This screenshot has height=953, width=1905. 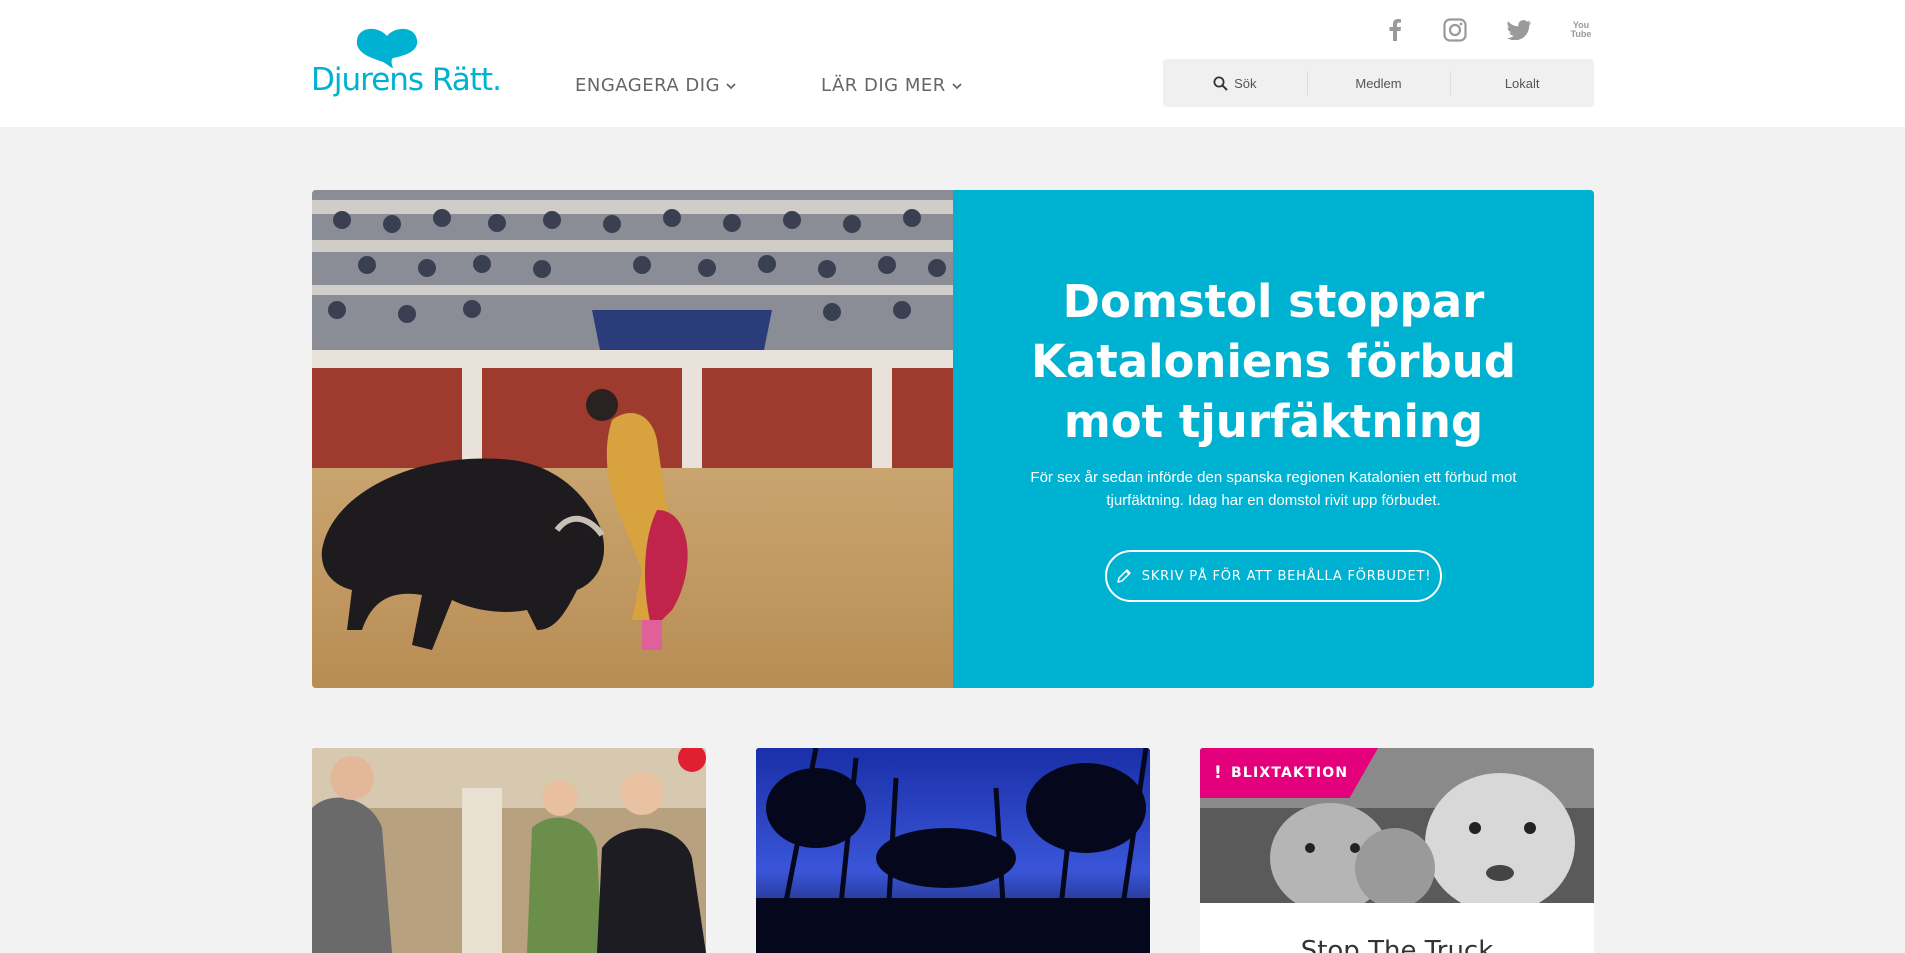 I want to click on youtube-icon: You Tube, so click(x=1581, y=30).